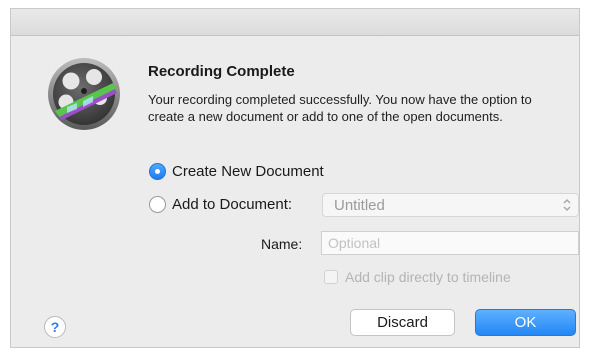 This screenshot has height=356, width=590. I want to click on add-clip-to-timeline-option: Add clip directly to timeline, so click(417, 277).